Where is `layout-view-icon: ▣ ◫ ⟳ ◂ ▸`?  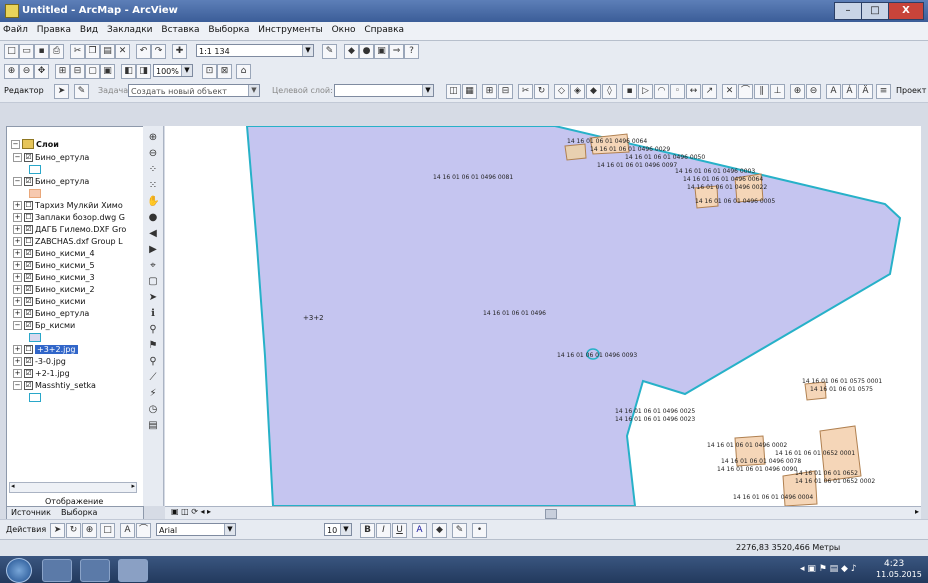
layout-view-icon: ▣ ◫ ⟳ ◂ ▸ is located at coordinates (191, 511).